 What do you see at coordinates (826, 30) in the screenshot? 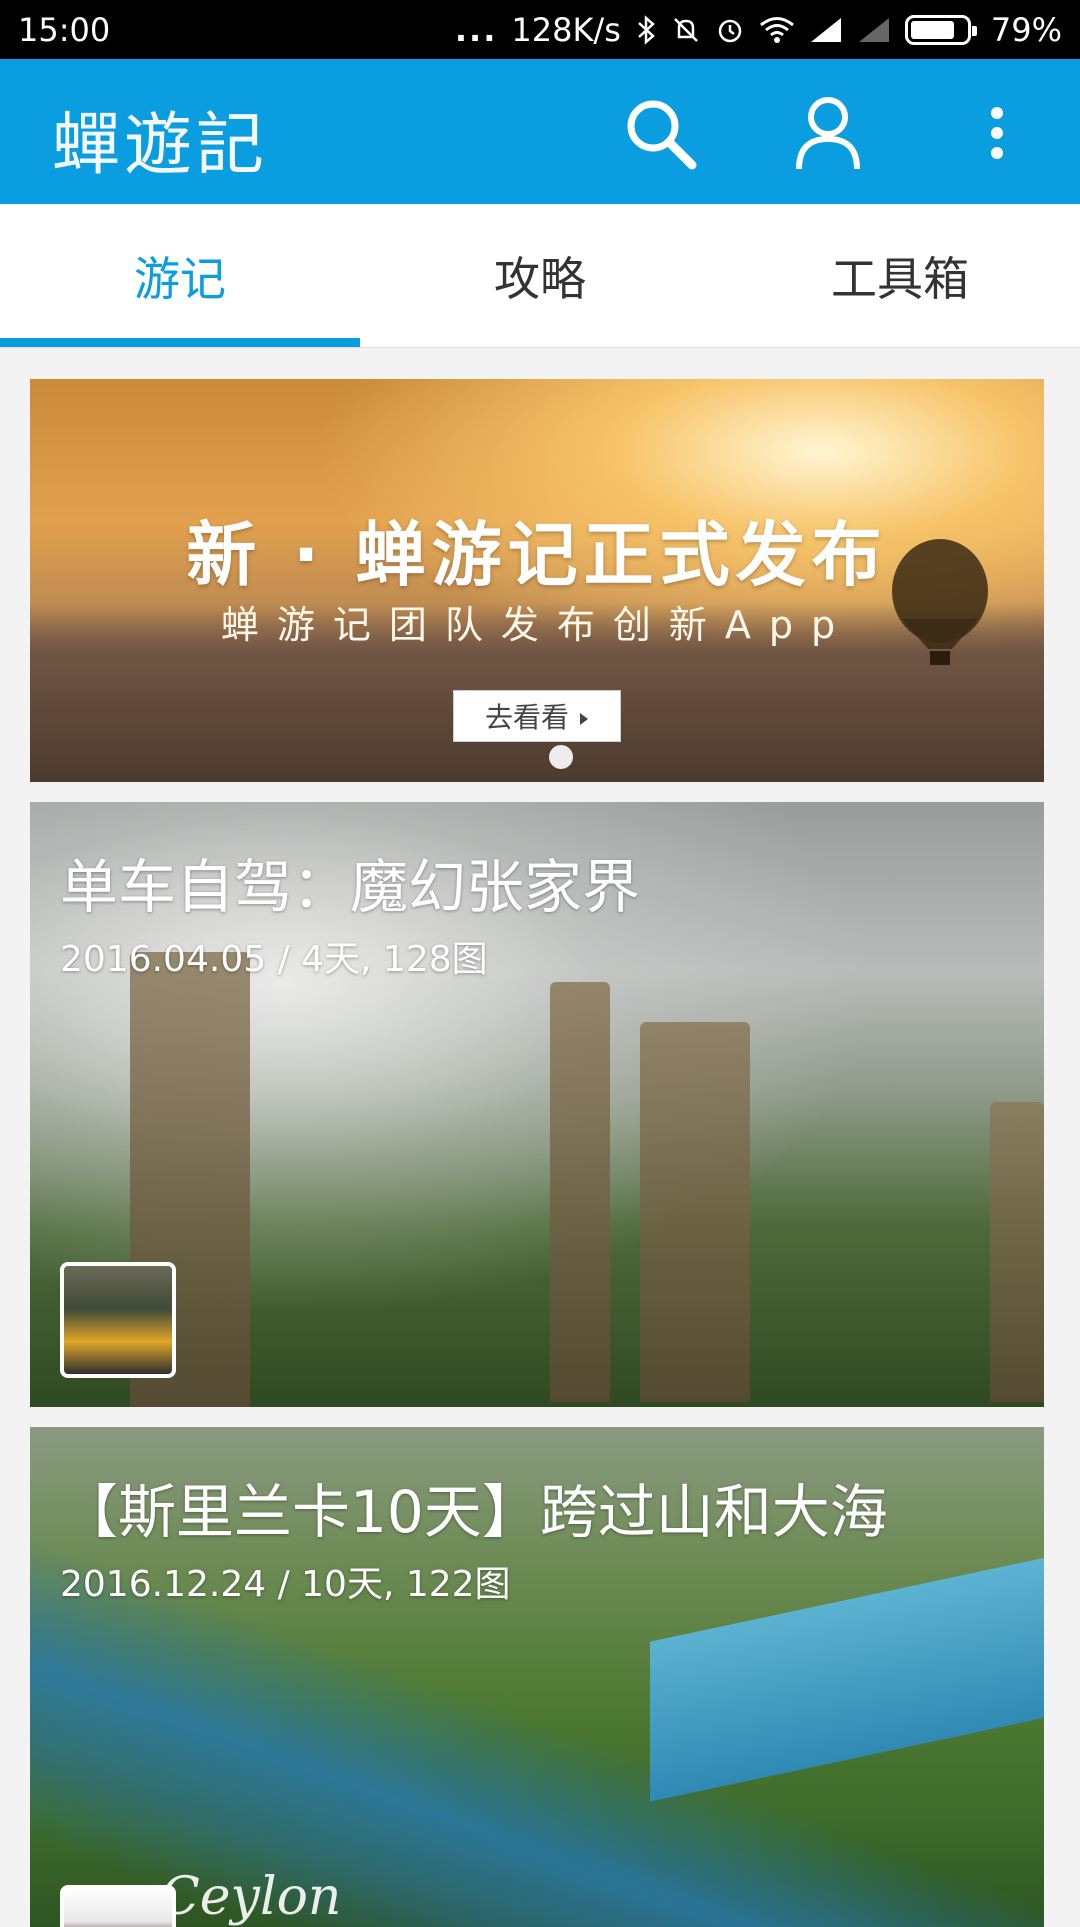
I see `signal-icon` at bounding box center [826, 30].